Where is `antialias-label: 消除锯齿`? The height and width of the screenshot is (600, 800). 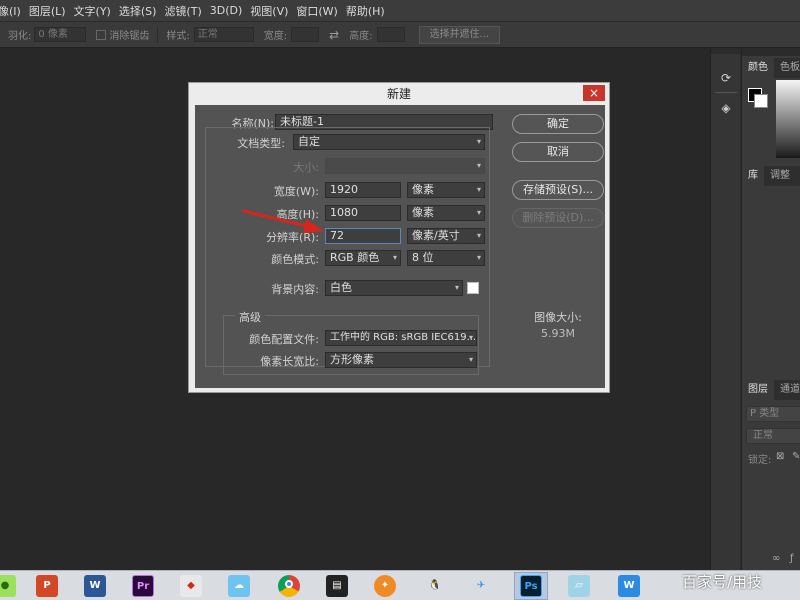 antialias-label: 消除锯齿 is located at coordinates (129, 36).